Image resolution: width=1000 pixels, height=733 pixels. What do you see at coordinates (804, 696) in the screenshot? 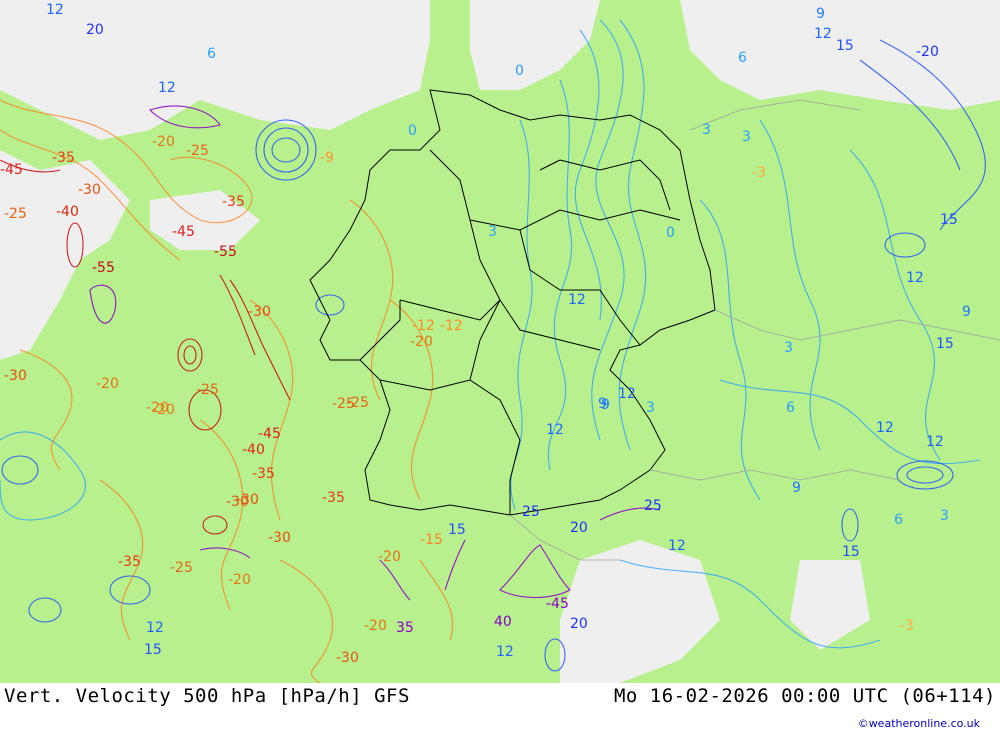
I see `valid-time: Mo 16-02-2026 00:00 UTC (06+114)` at bounding box center [804, 696].